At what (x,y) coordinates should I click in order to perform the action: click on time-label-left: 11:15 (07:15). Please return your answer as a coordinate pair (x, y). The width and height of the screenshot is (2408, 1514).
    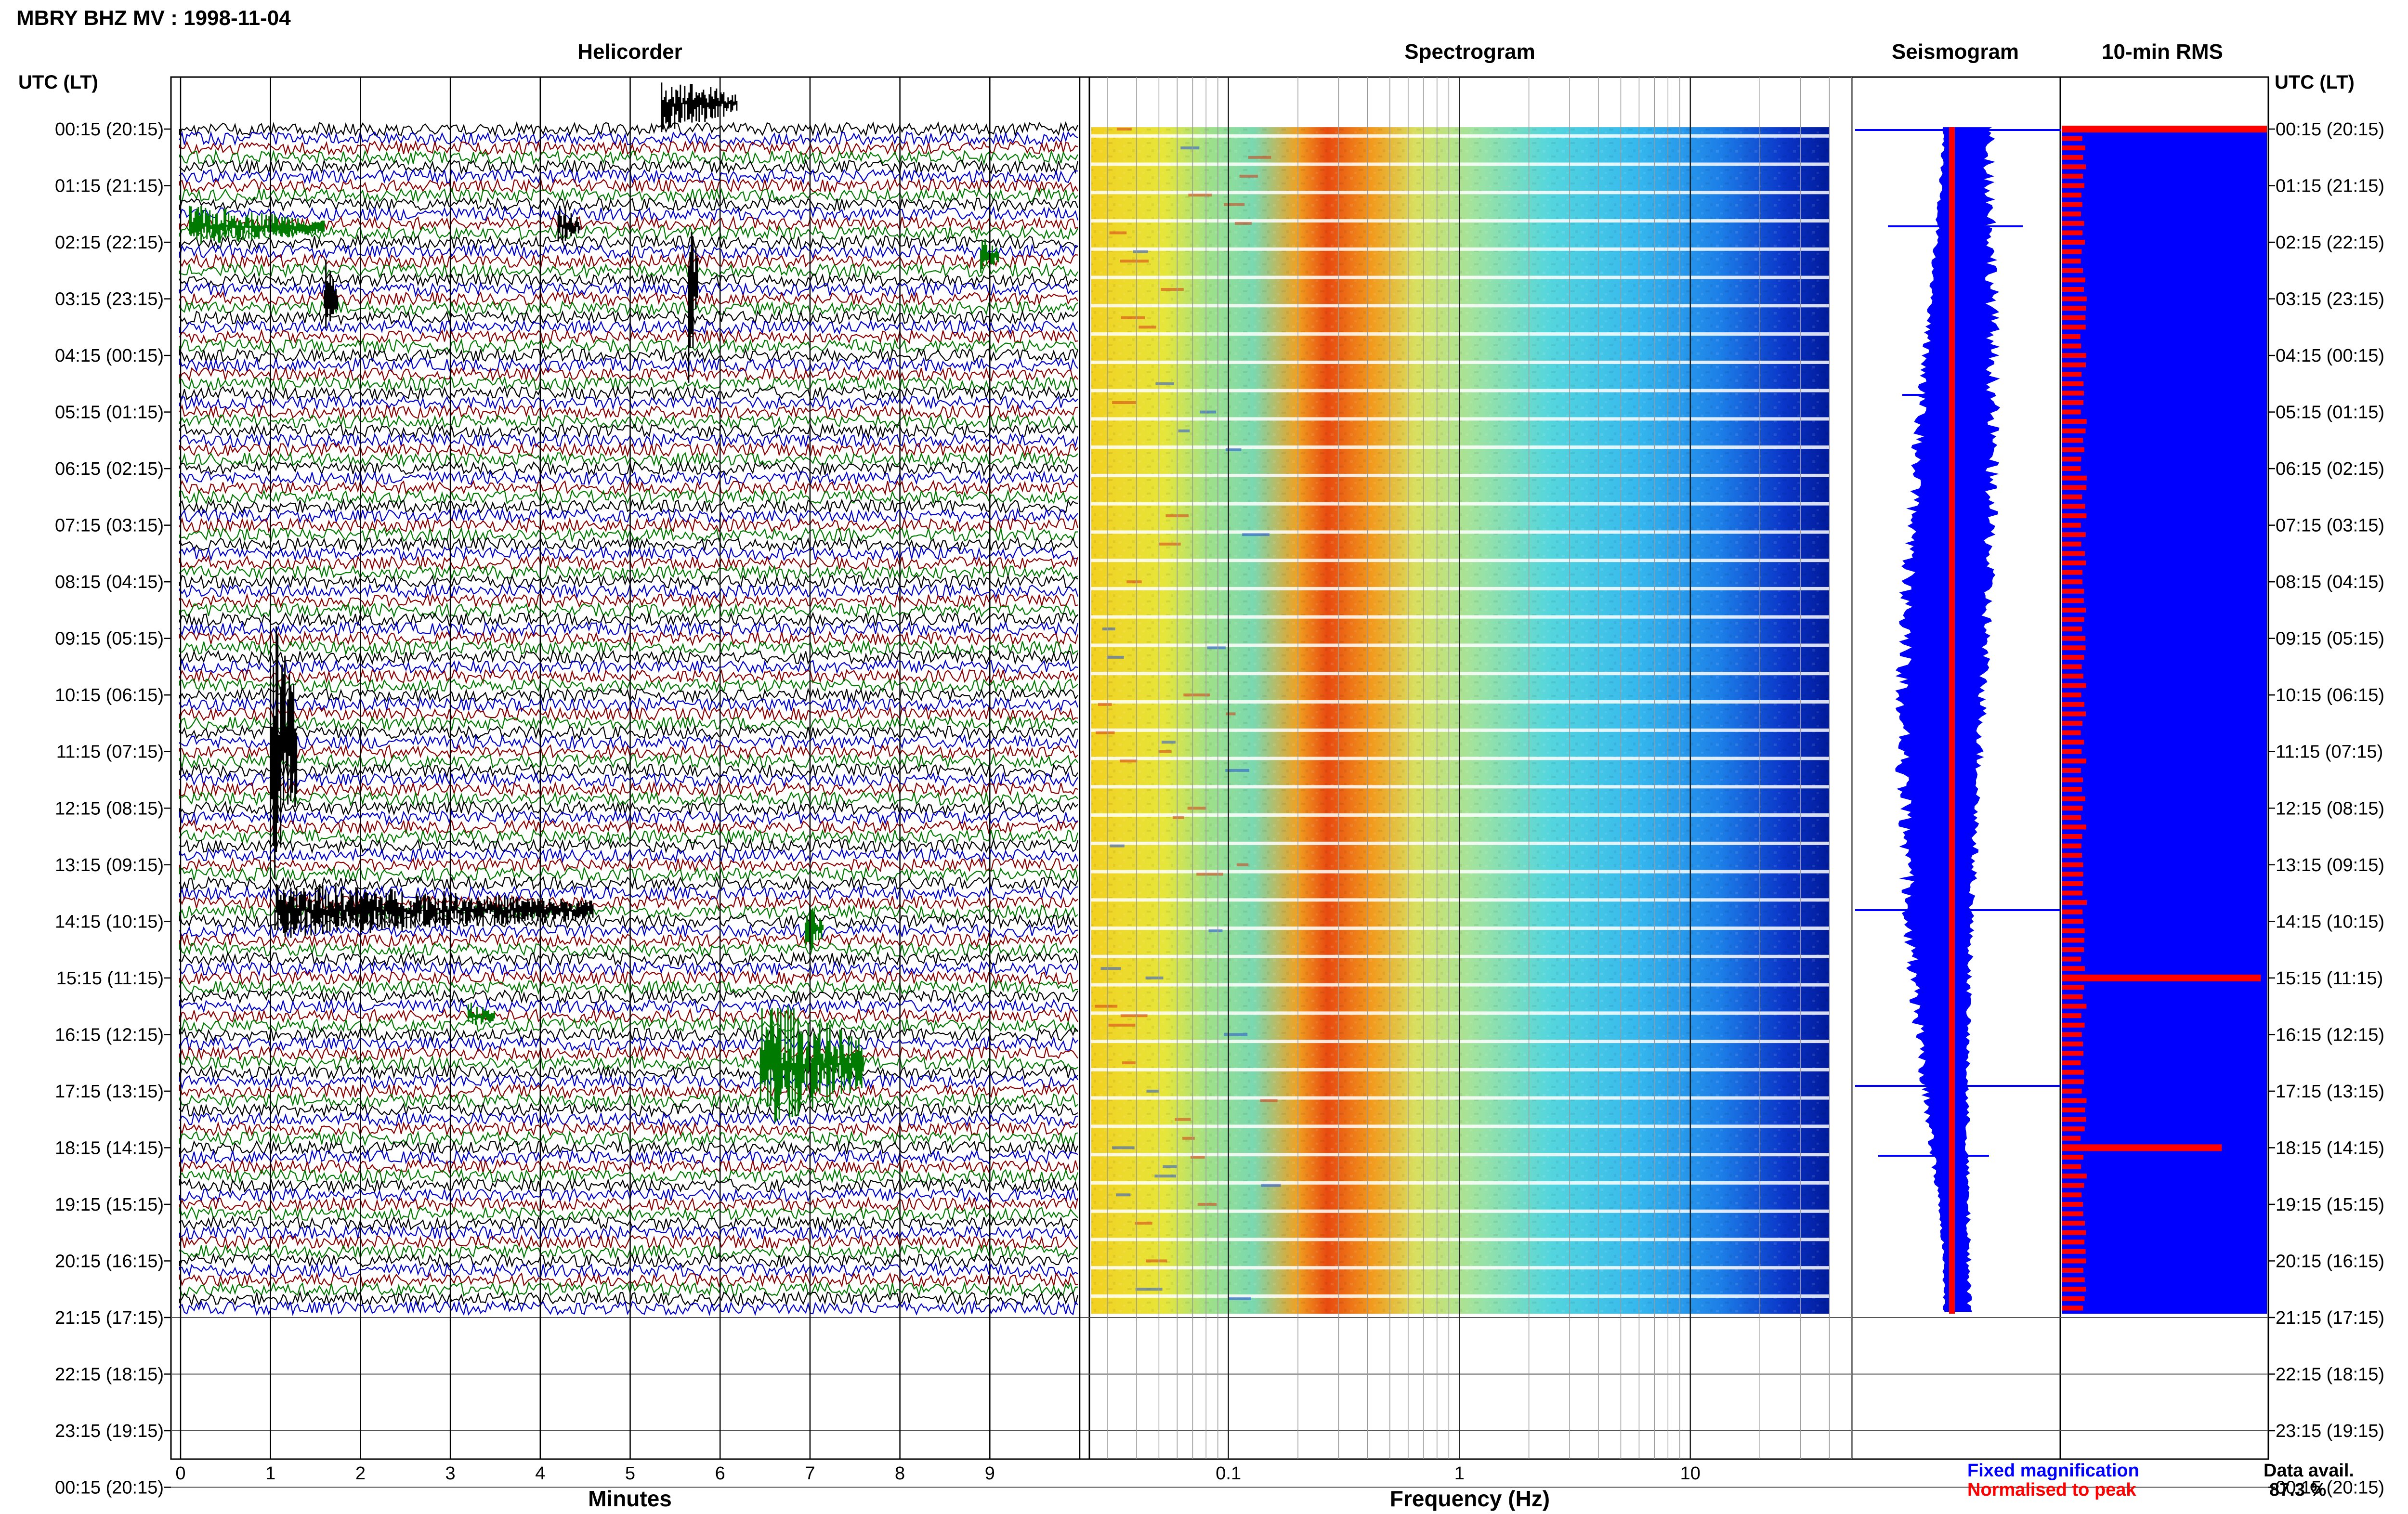
    Looking at the image, I should click on (110, 752).